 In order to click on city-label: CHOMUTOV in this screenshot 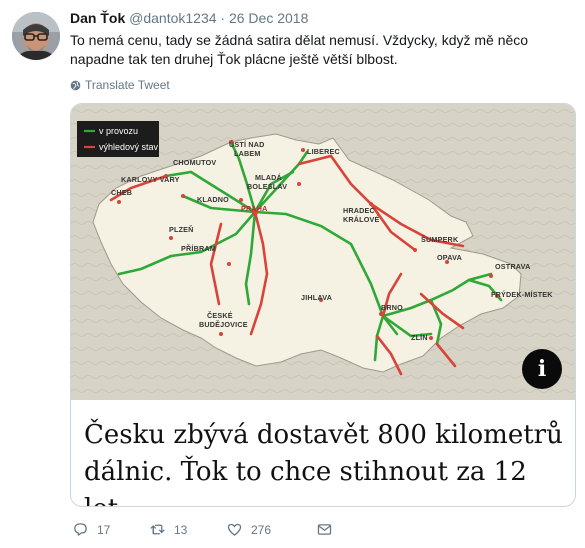, I will do `click(194, 162)`.